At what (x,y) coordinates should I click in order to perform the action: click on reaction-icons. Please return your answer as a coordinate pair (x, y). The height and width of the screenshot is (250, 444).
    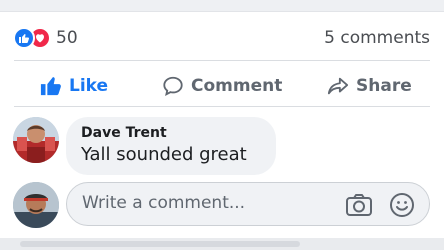
    Looking at the image, I should click on (33, 38).